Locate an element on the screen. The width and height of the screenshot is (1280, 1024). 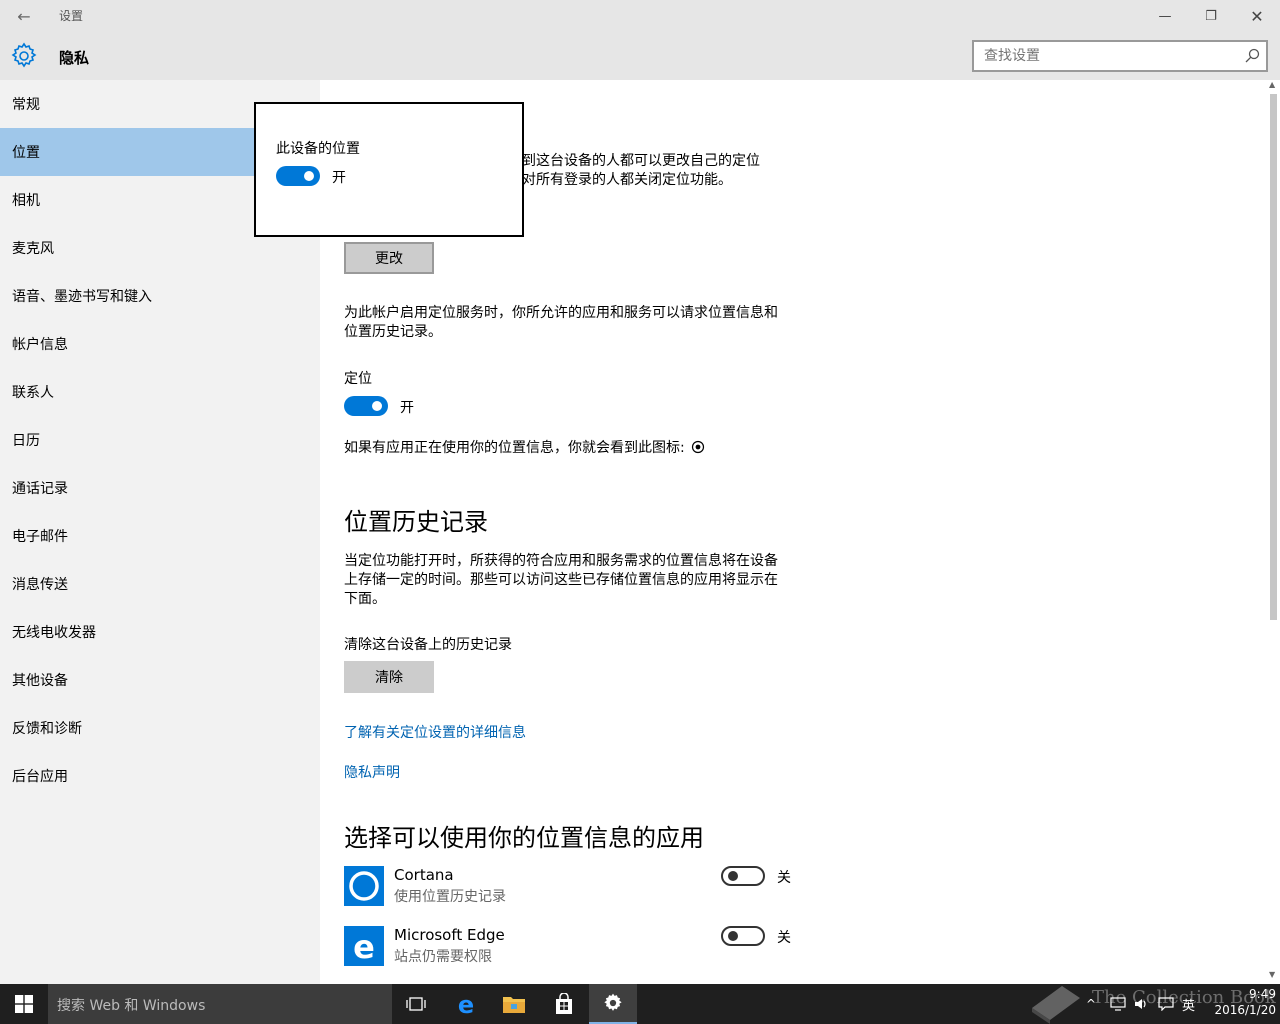
sidebar-item-label: 通话记录 is located at coordinates (40, 489).